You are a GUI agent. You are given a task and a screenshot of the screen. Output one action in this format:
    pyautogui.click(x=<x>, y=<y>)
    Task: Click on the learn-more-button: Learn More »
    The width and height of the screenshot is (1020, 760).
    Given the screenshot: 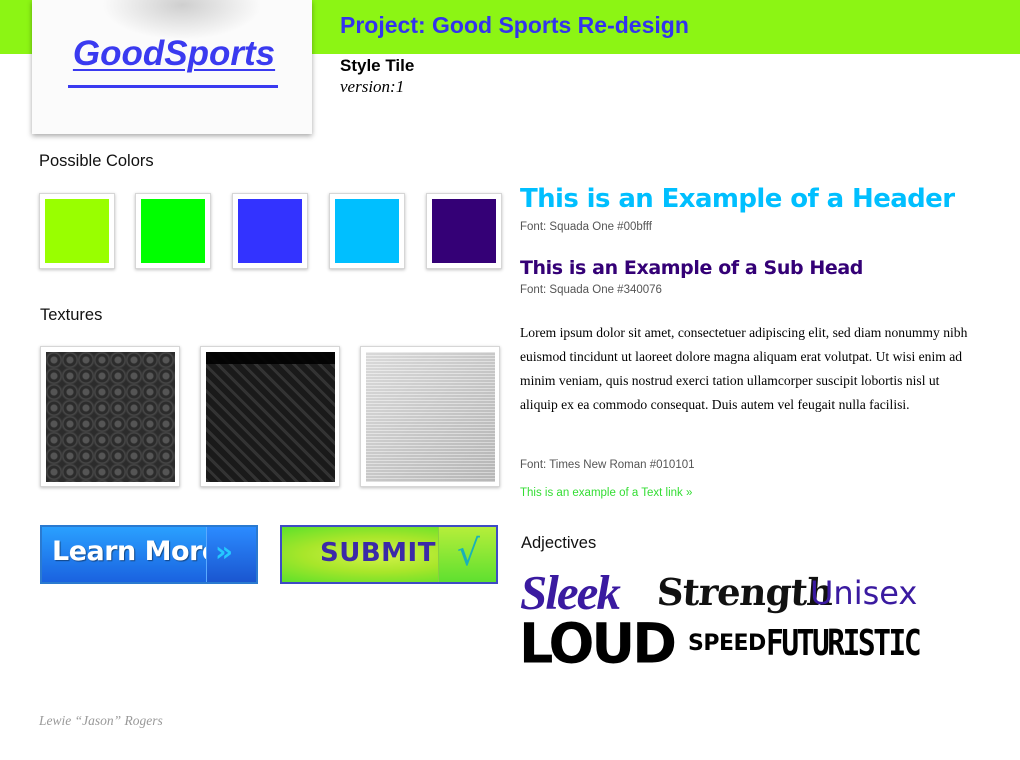 What is the action you would take?
    pyautogui.click(x=149, y=554)
    